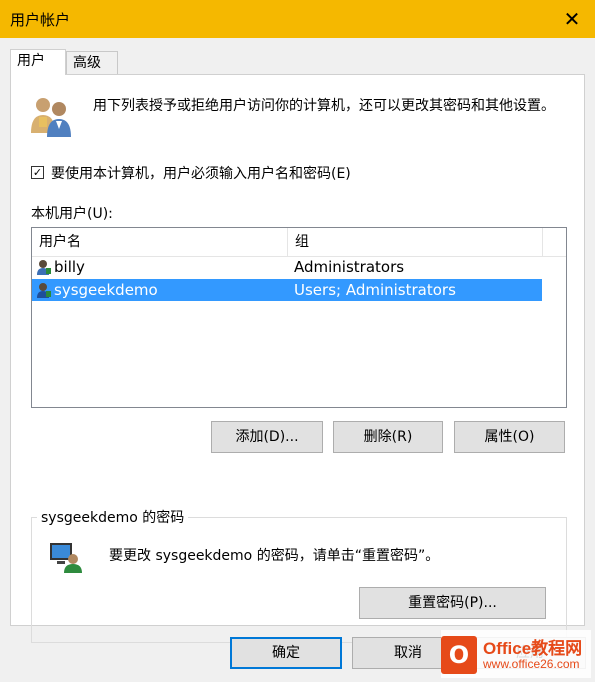 The height and width of the screenshot is (682, 595). I want to click on password-group-title: sysgeekdemo 的密码, so click(113, 517).